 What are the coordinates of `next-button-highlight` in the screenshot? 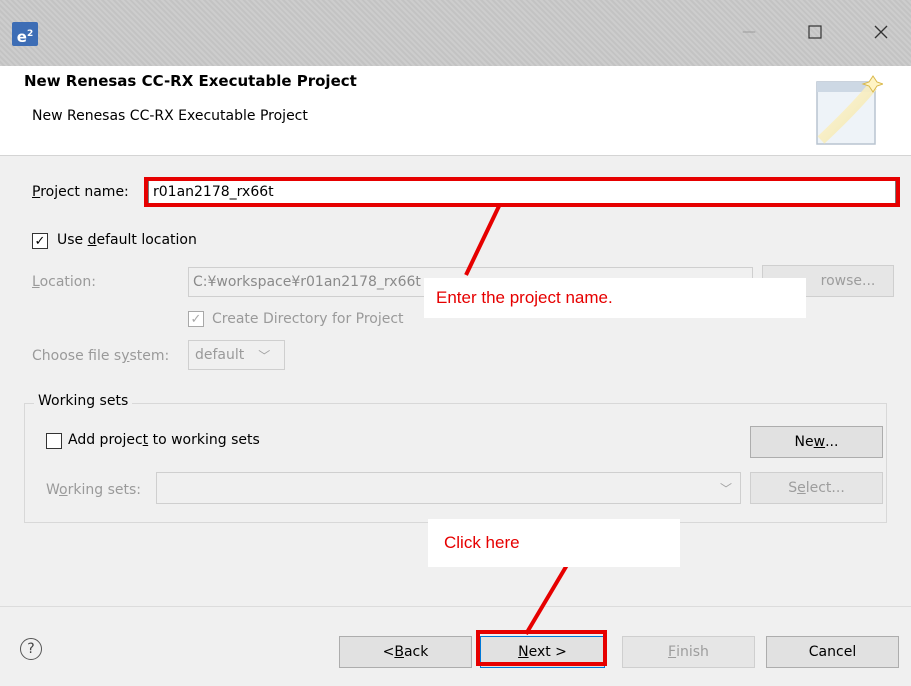 It's located at (541, 648).